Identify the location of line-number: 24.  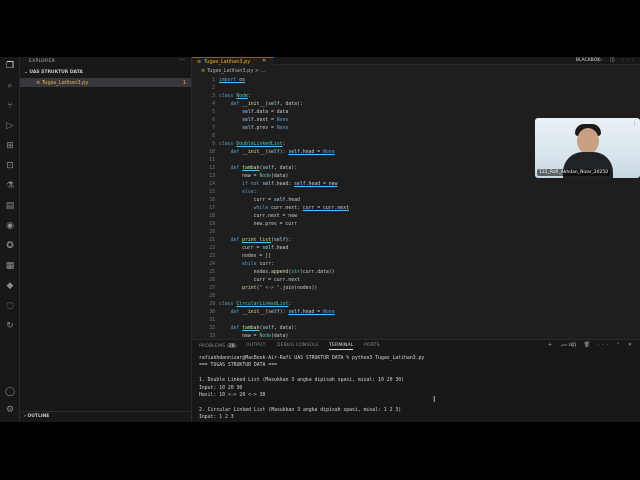
(212, 264).